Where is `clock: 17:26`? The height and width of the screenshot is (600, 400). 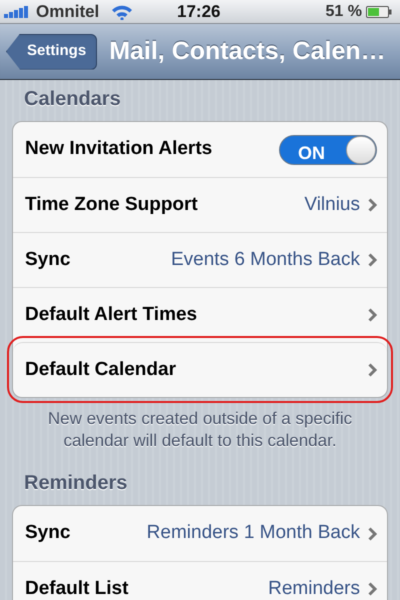
clock: 17:26 is located at coordinates (198, 11).